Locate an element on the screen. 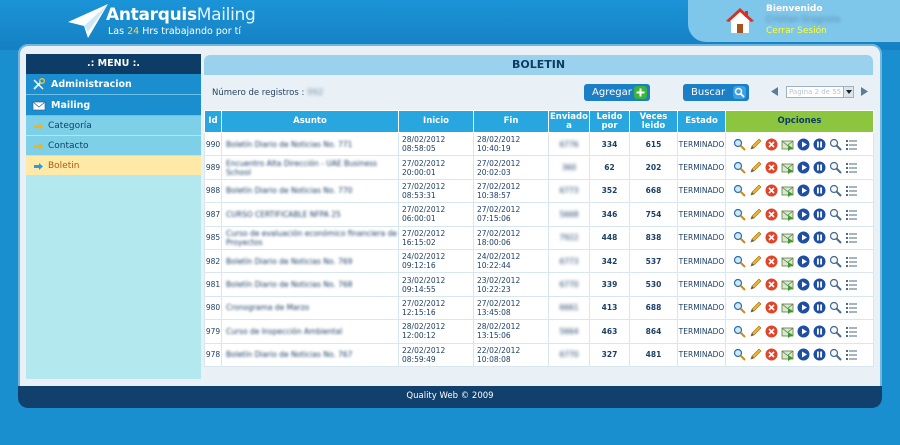 This screenshot has height=445, width=900. cell-asunto: Boletín Diario de Noticias No. 767 is located at coordinates (310, 354).